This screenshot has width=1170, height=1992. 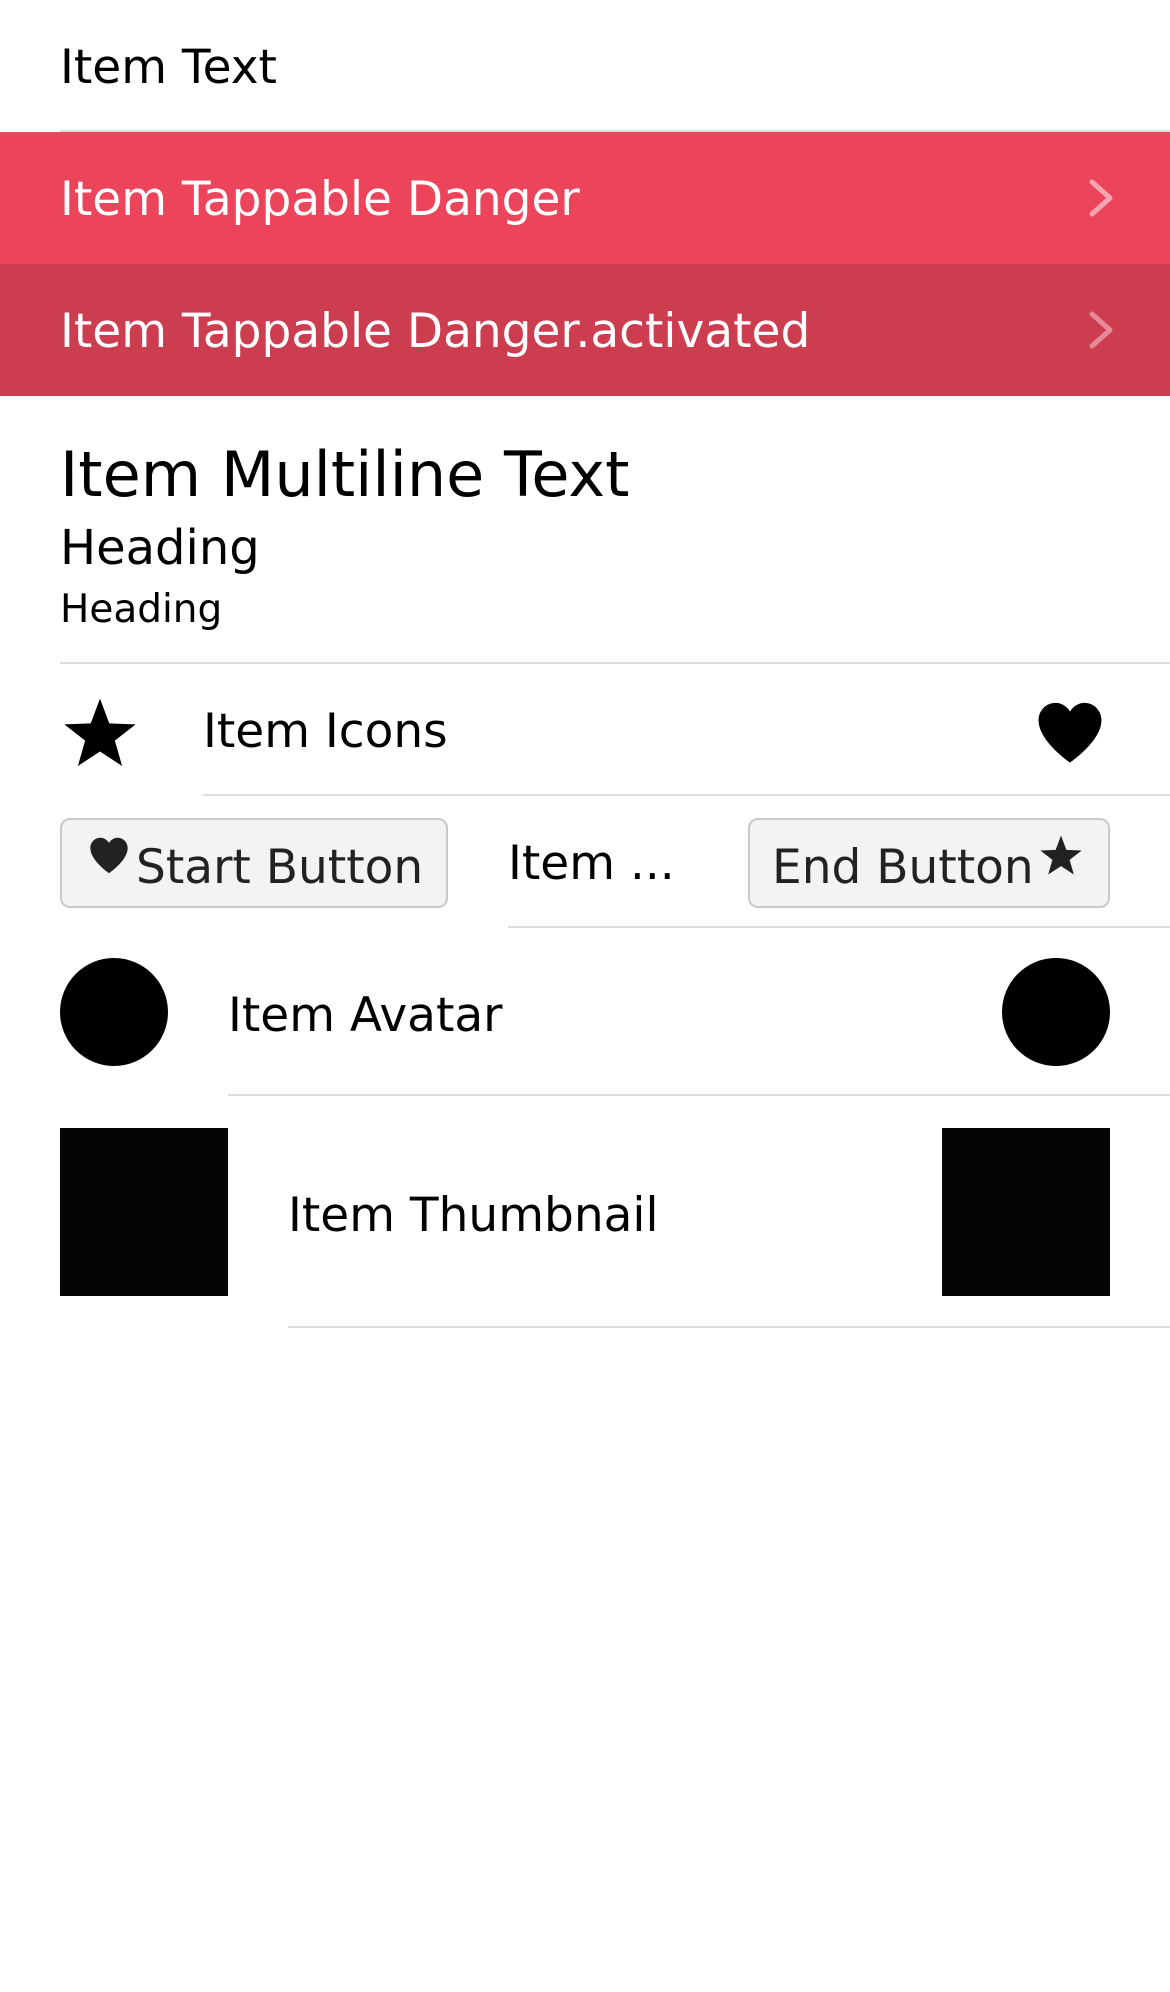 I want to click on avatar-end, so click(x=1056, y=1012).